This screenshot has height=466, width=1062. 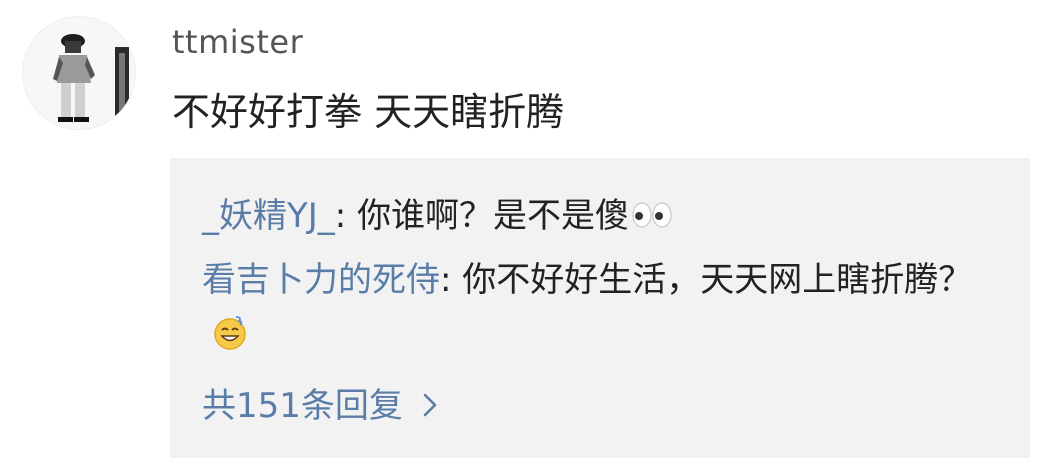 I want to click on view-all-replies-button: 共151条回复, so click(x=319, y=406).